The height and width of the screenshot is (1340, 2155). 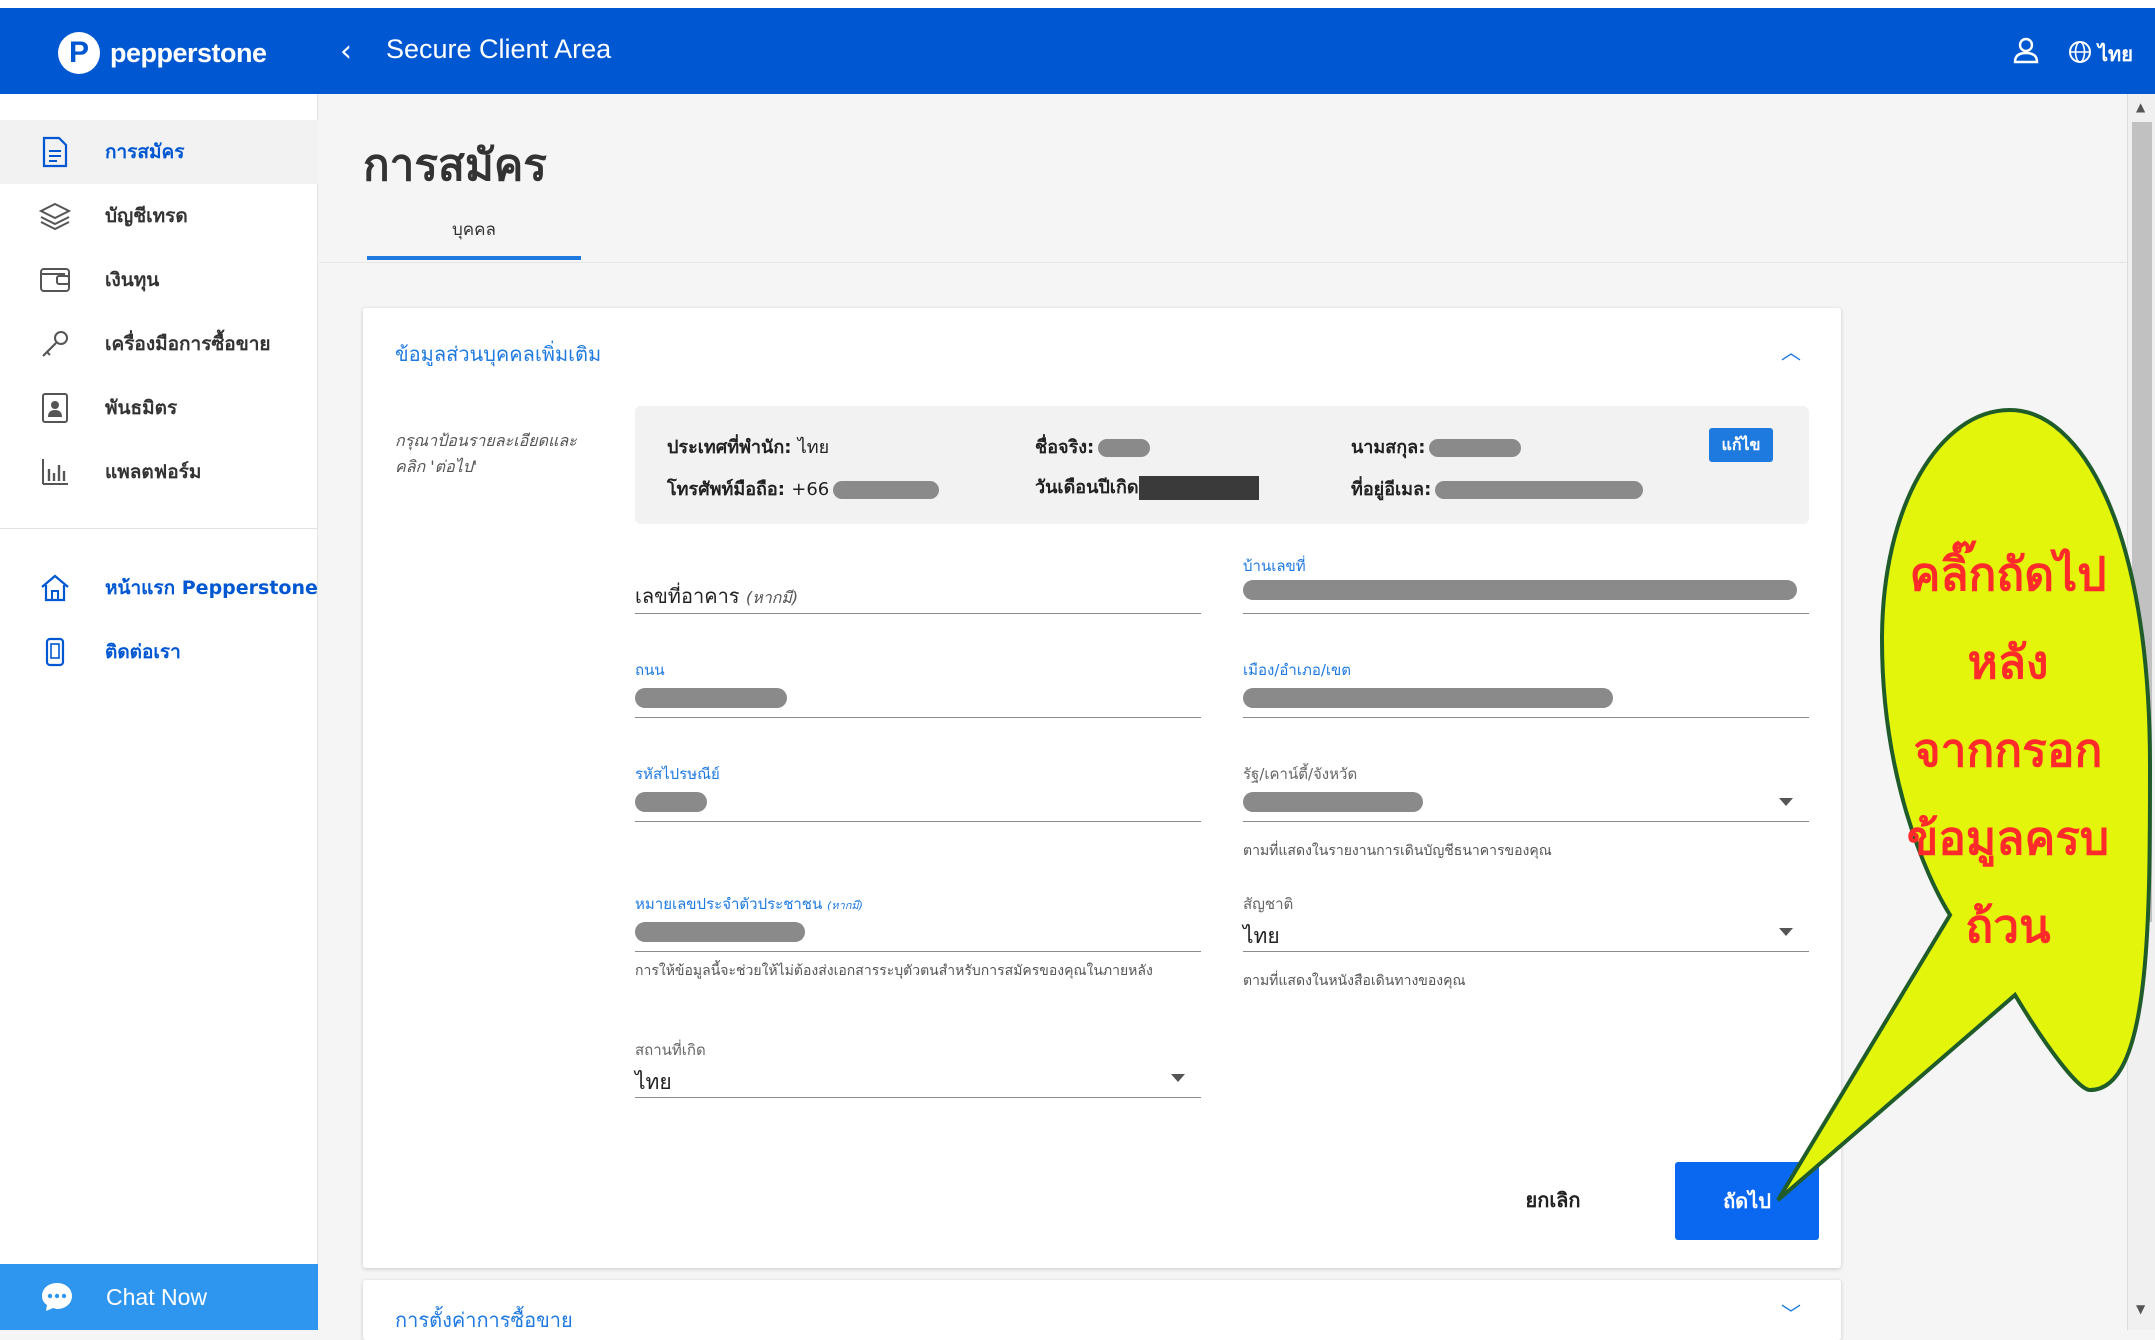 What do you see at coordinates (2115, 54) in the screenshot?
I see `language-selector: ไทย` at bounding box center [2115, 54].